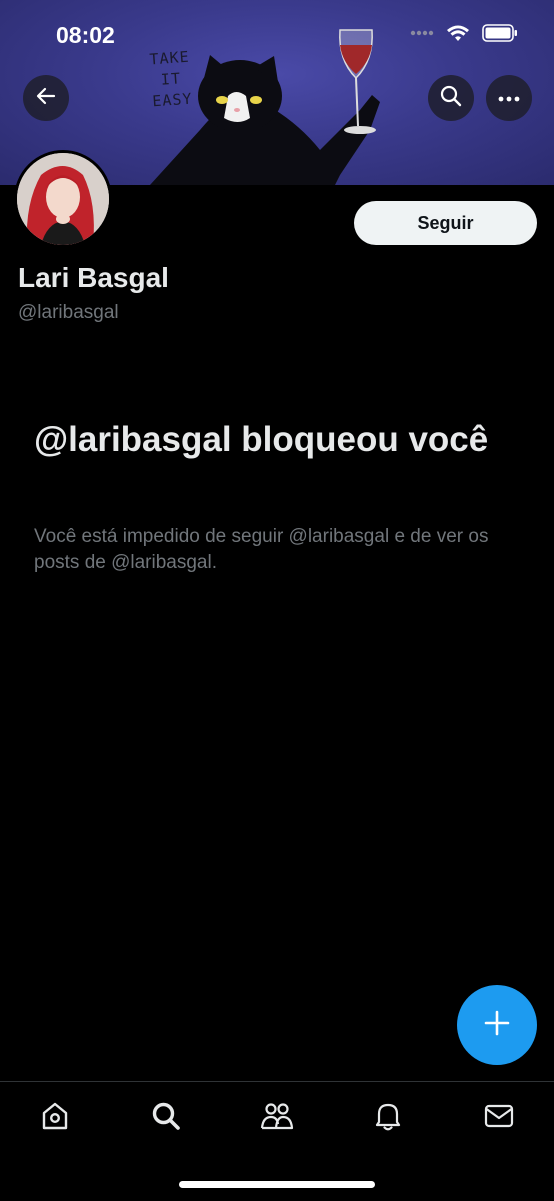 This screenshot has width=554, height=1201. What do you see at coordinates (261, 439) in the screenshot?
I see `blocked-title: @laribasgal bloqueou você` at bounding box center [261, 439].